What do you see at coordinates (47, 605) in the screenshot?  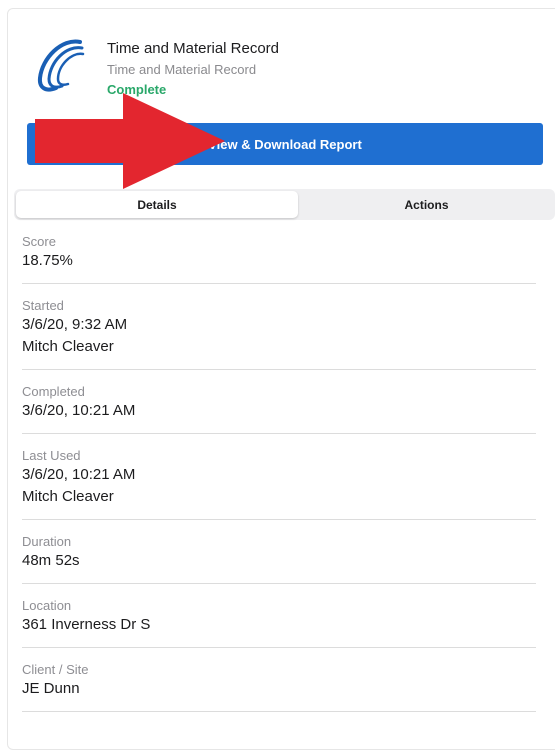 I see `detail-field-label: Location` at bounding box center [47, 605].